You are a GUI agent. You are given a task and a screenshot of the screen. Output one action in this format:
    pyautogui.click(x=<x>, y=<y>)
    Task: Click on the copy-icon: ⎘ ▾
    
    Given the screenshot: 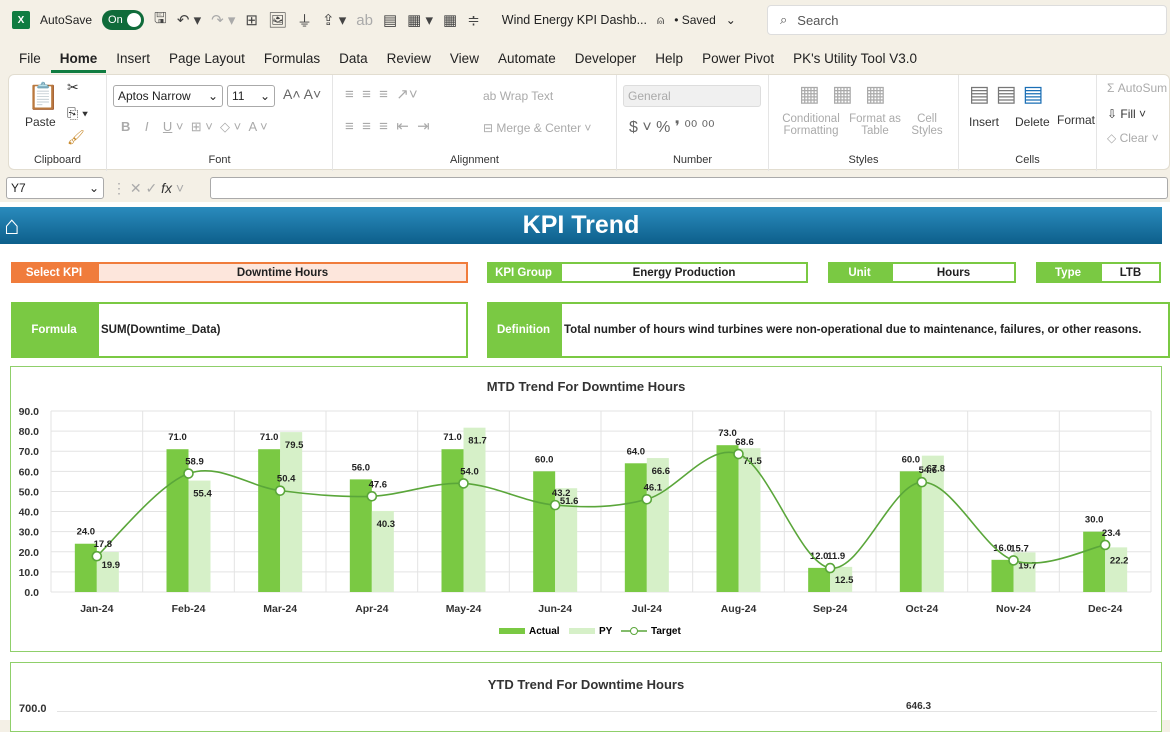 What is the action you would take?
    pyautogui.click(x=77, y=113)
    